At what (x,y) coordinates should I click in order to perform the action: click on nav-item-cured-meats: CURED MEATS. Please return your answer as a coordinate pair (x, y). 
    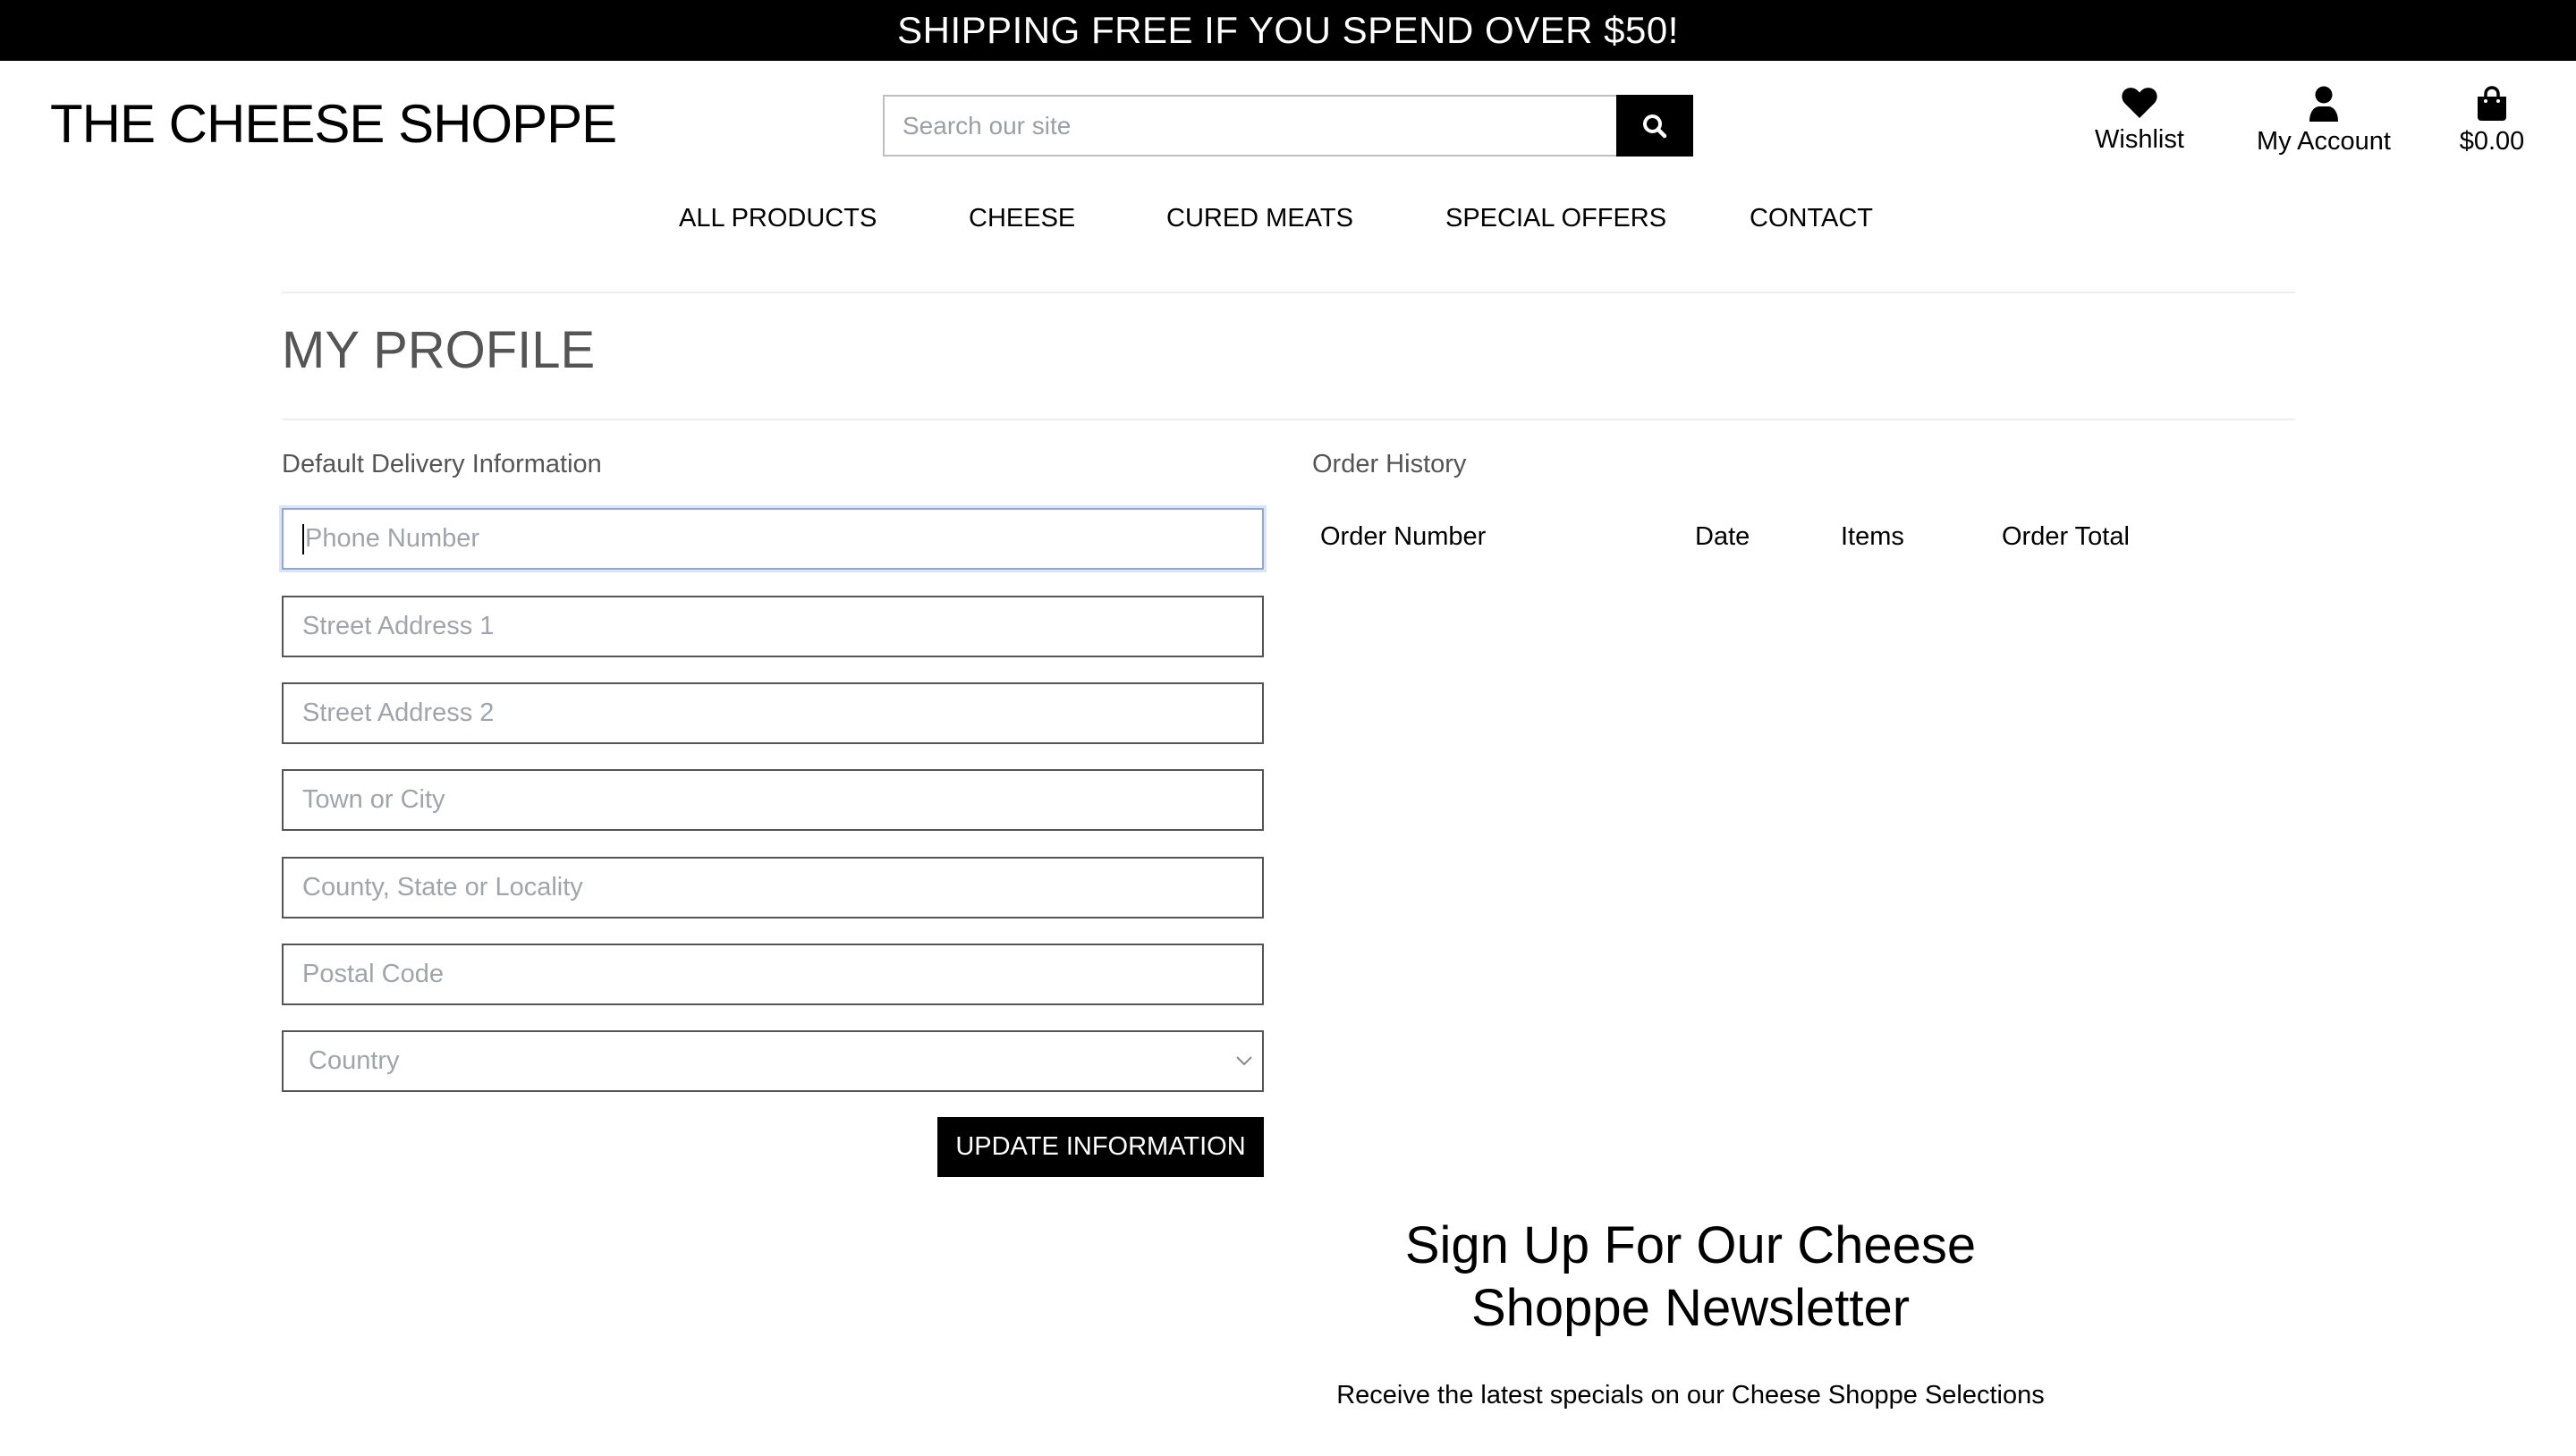
    Looking at the image, I should click on (1259, 218).